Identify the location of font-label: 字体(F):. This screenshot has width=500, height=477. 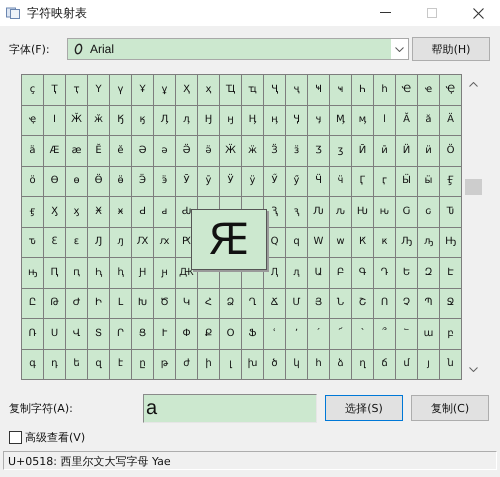
(30, 49).